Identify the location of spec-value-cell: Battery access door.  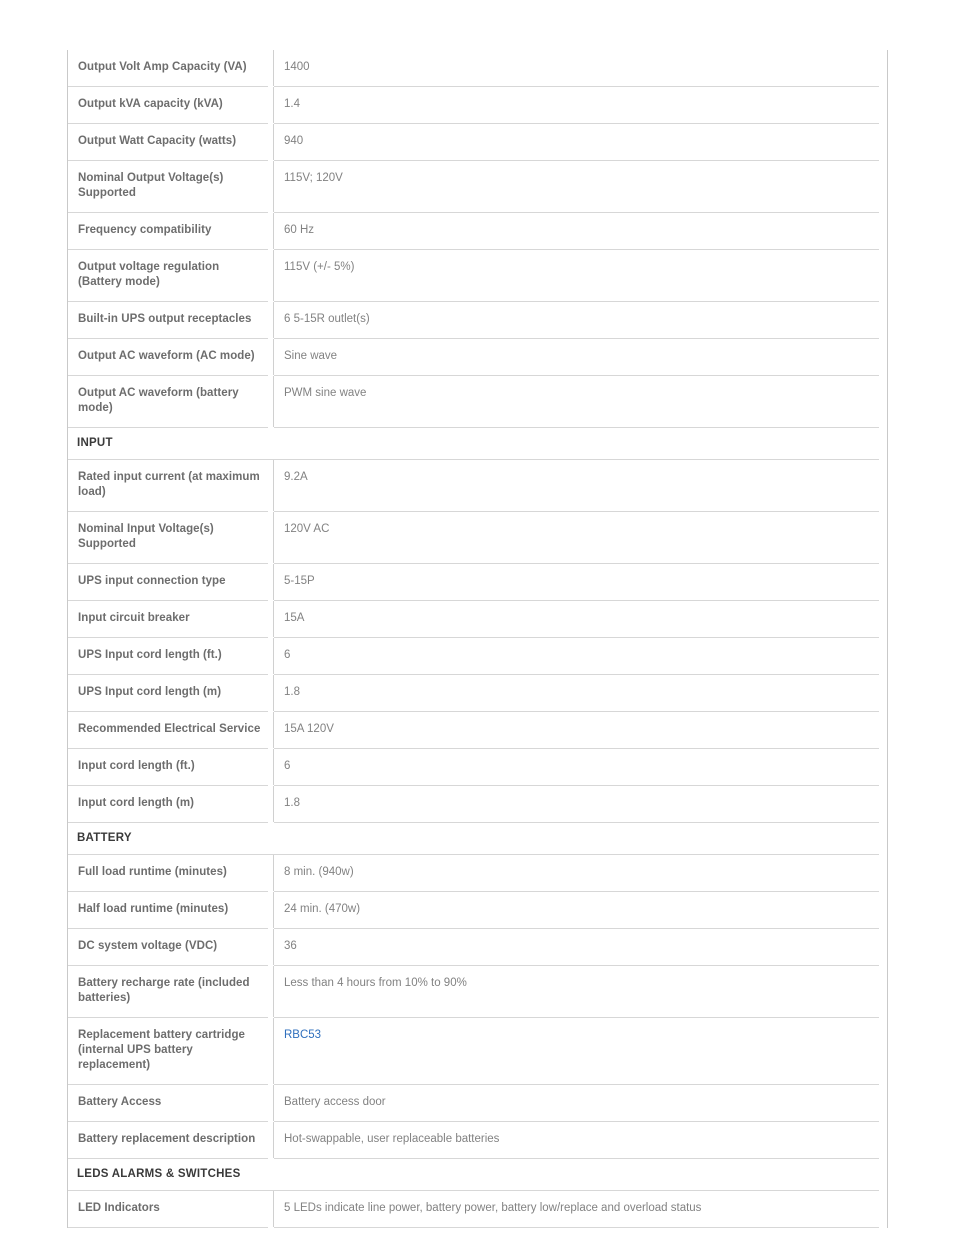
(576, 1103).